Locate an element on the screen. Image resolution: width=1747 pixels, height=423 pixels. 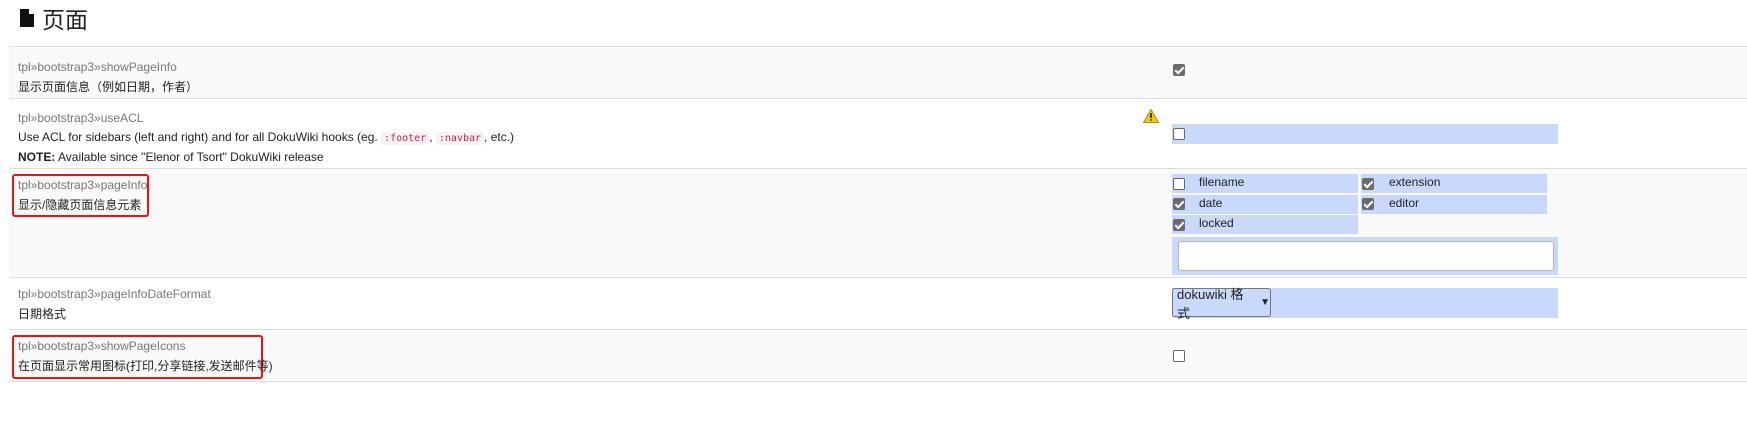
setting-label: tpl»bootstrap3»pageInfoDateFormat 日期格式 is located at coordinates (114, 304).